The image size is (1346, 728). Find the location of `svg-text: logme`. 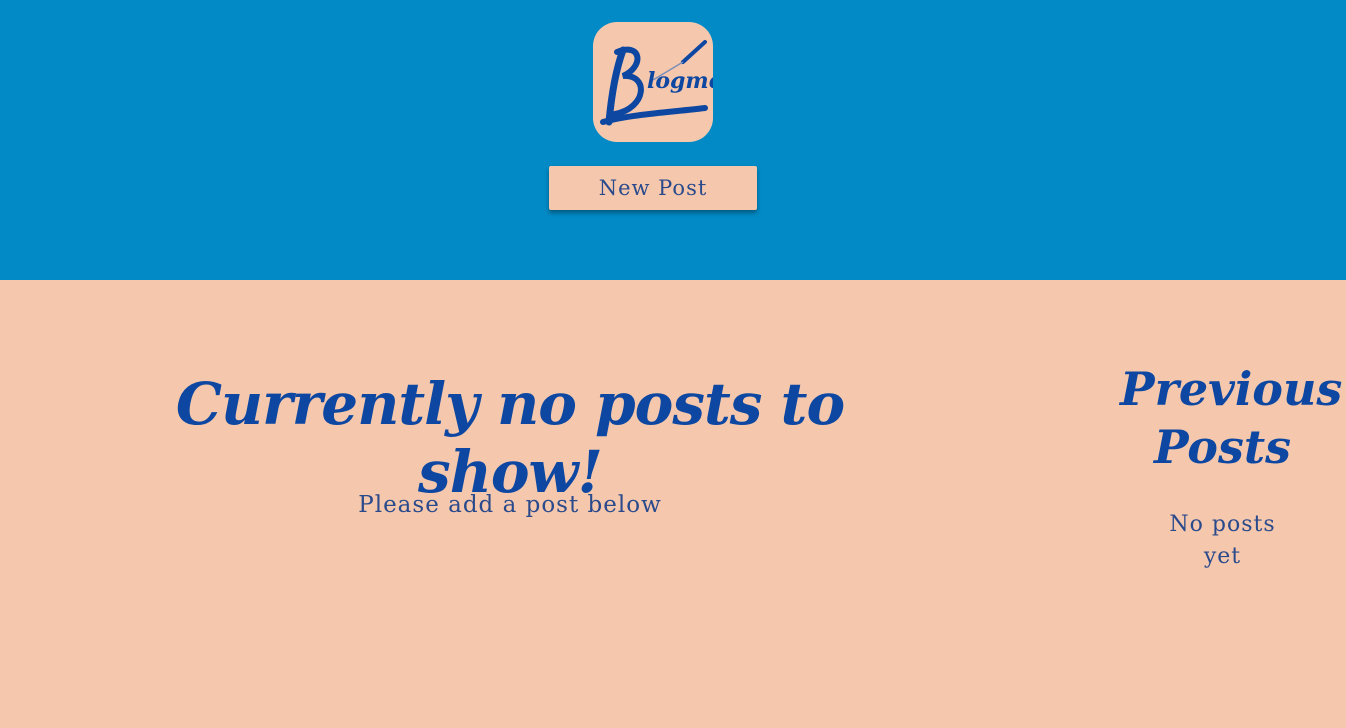

svg-text: logme is located at coordinates (680, 81).